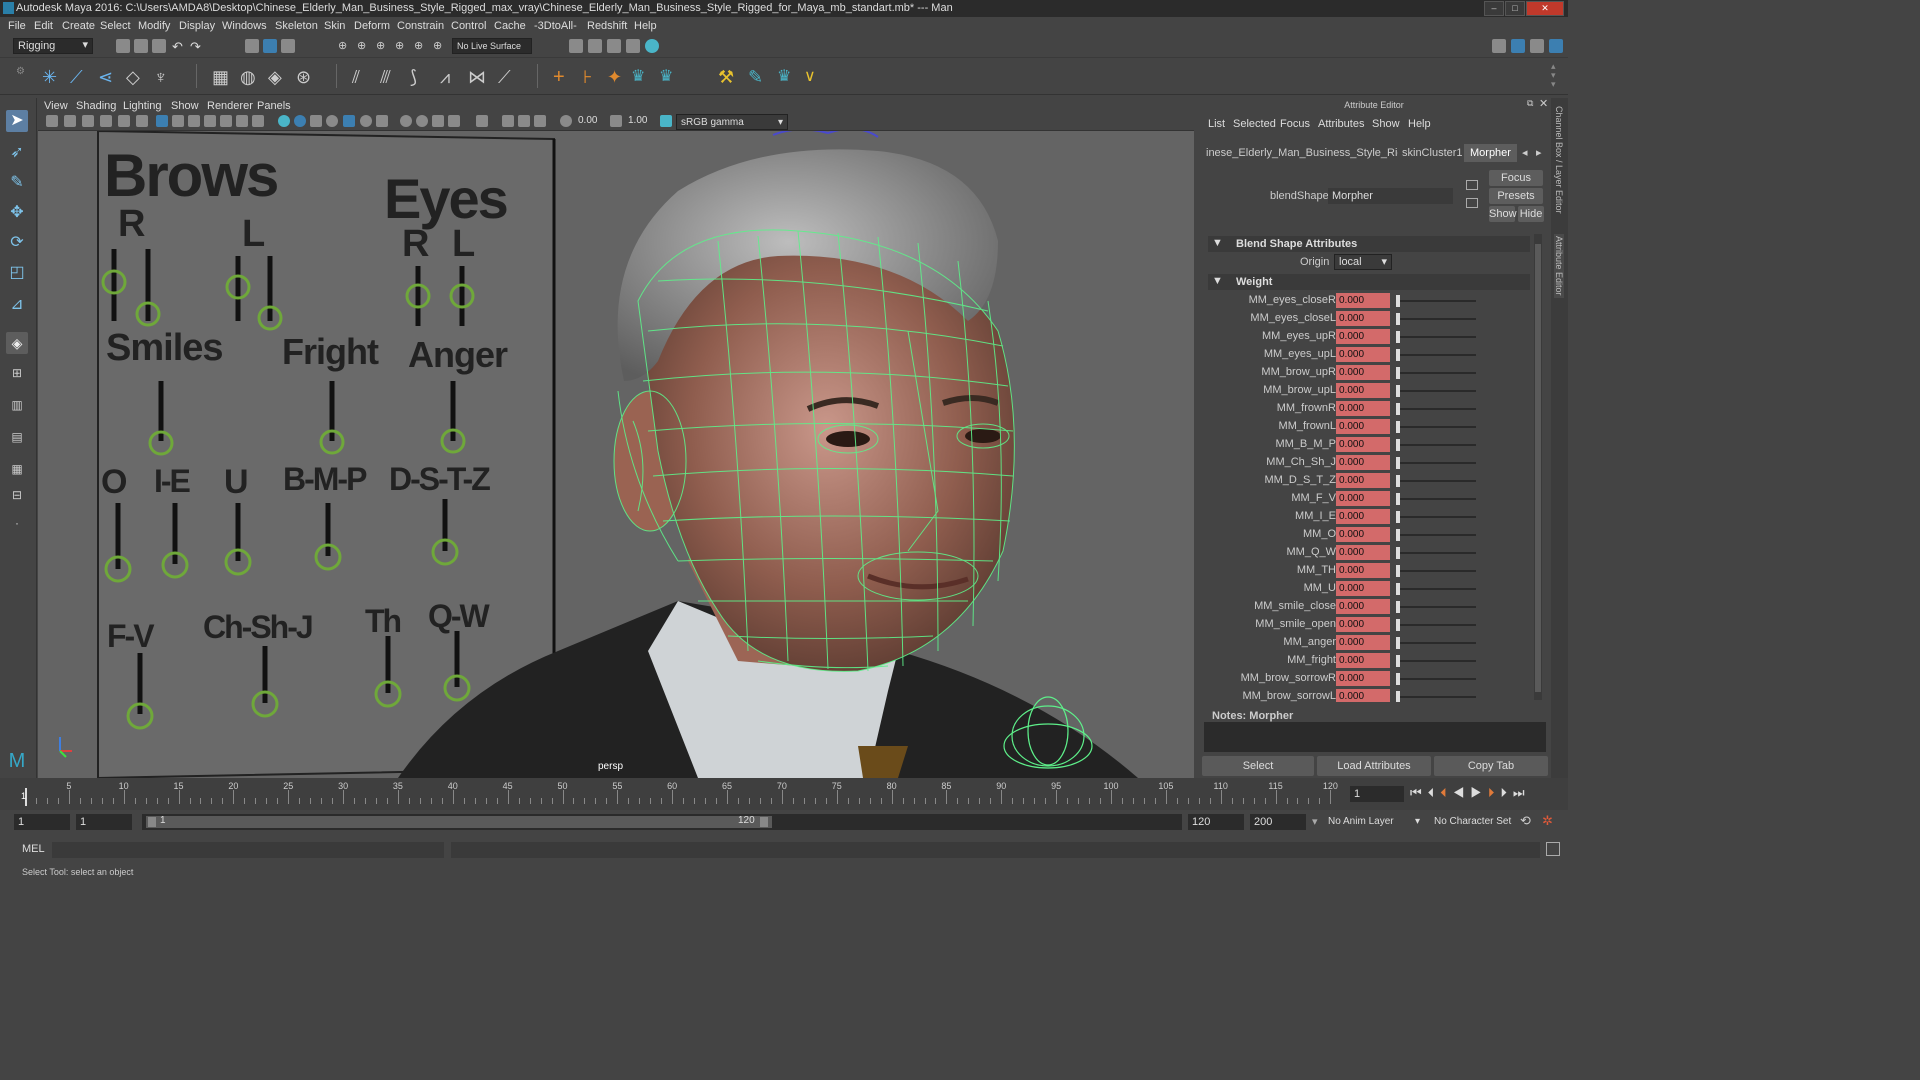 Image resolution: width=1920 pixels, height=1080 pixels. Describe the element at coordinates (607, 26) in the screenshot. I see `menu-redshift: Redshift` at that location.